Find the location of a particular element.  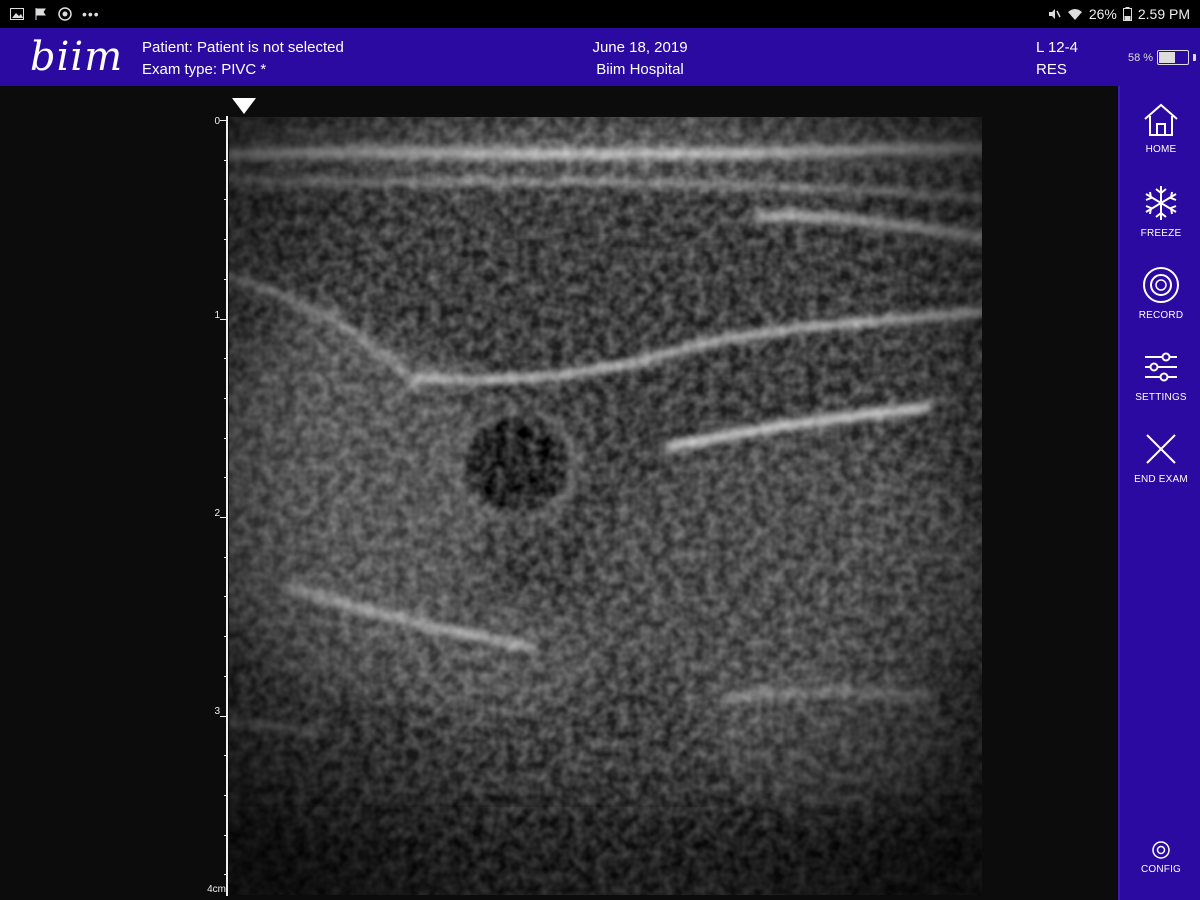

settings-button: SETTINGS is located at coordinates (1160, 384).